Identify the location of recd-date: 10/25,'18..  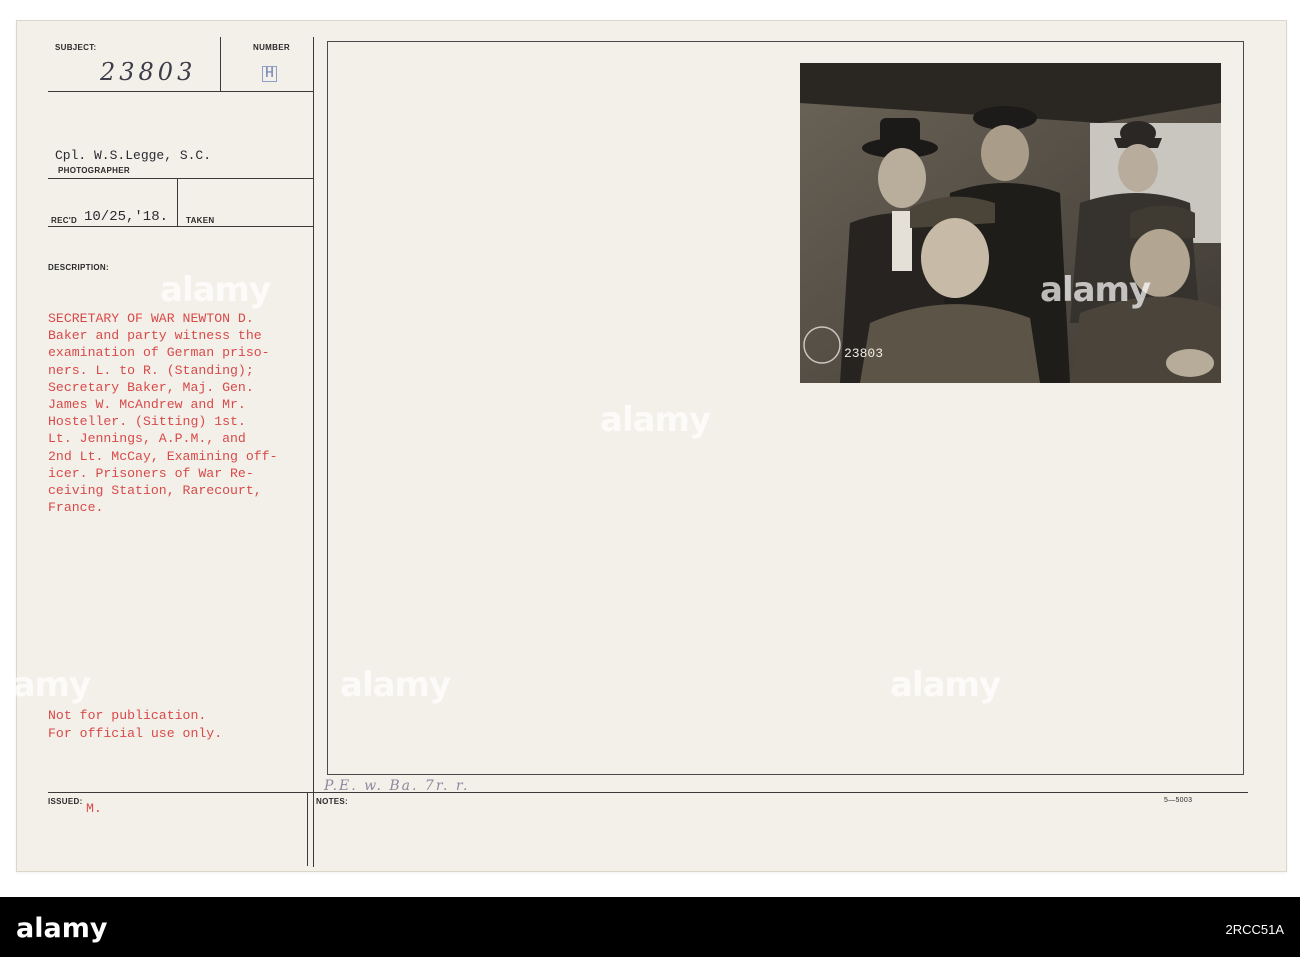
(126, 217).